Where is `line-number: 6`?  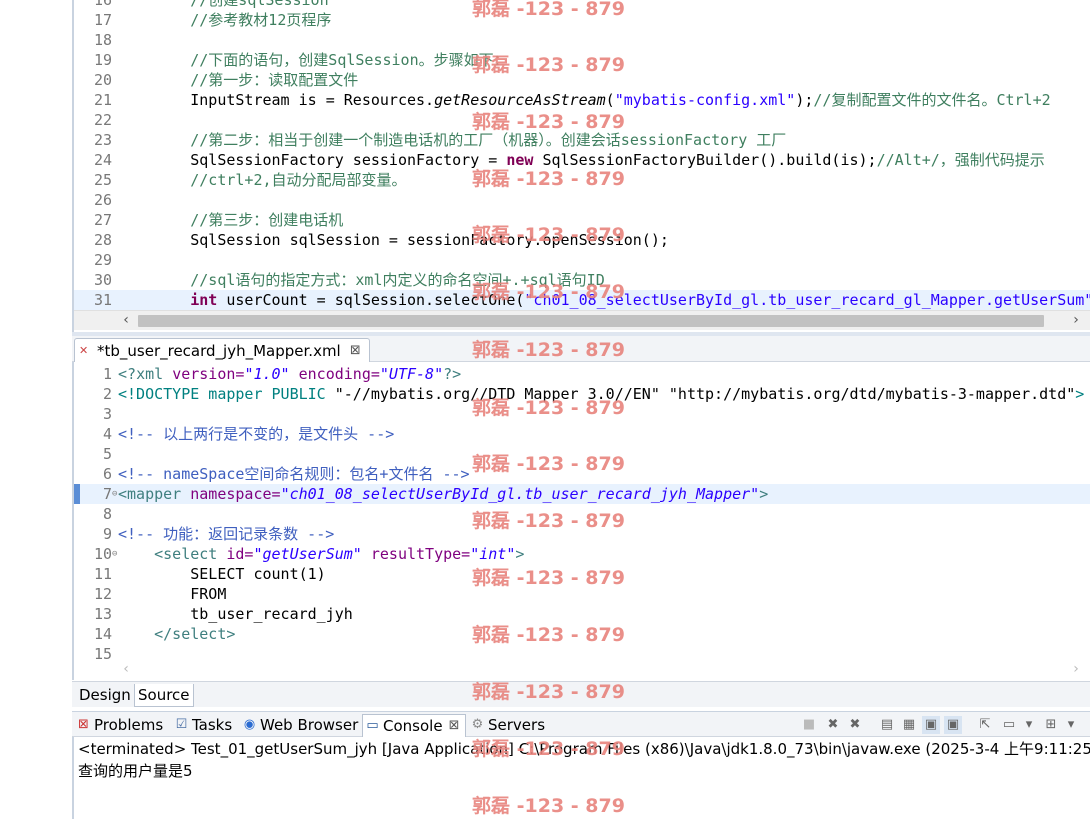
line-number: 6 is located at coordinates (107, 474).